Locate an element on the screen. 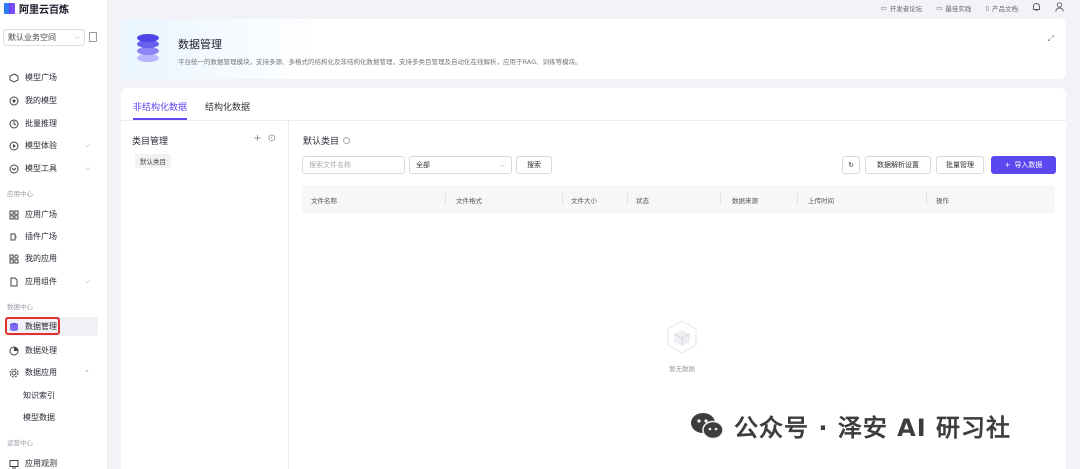 This screenshot has height=469, width=1080. import-data-button: + 导入数据 is located at coordinates (1023, 165).